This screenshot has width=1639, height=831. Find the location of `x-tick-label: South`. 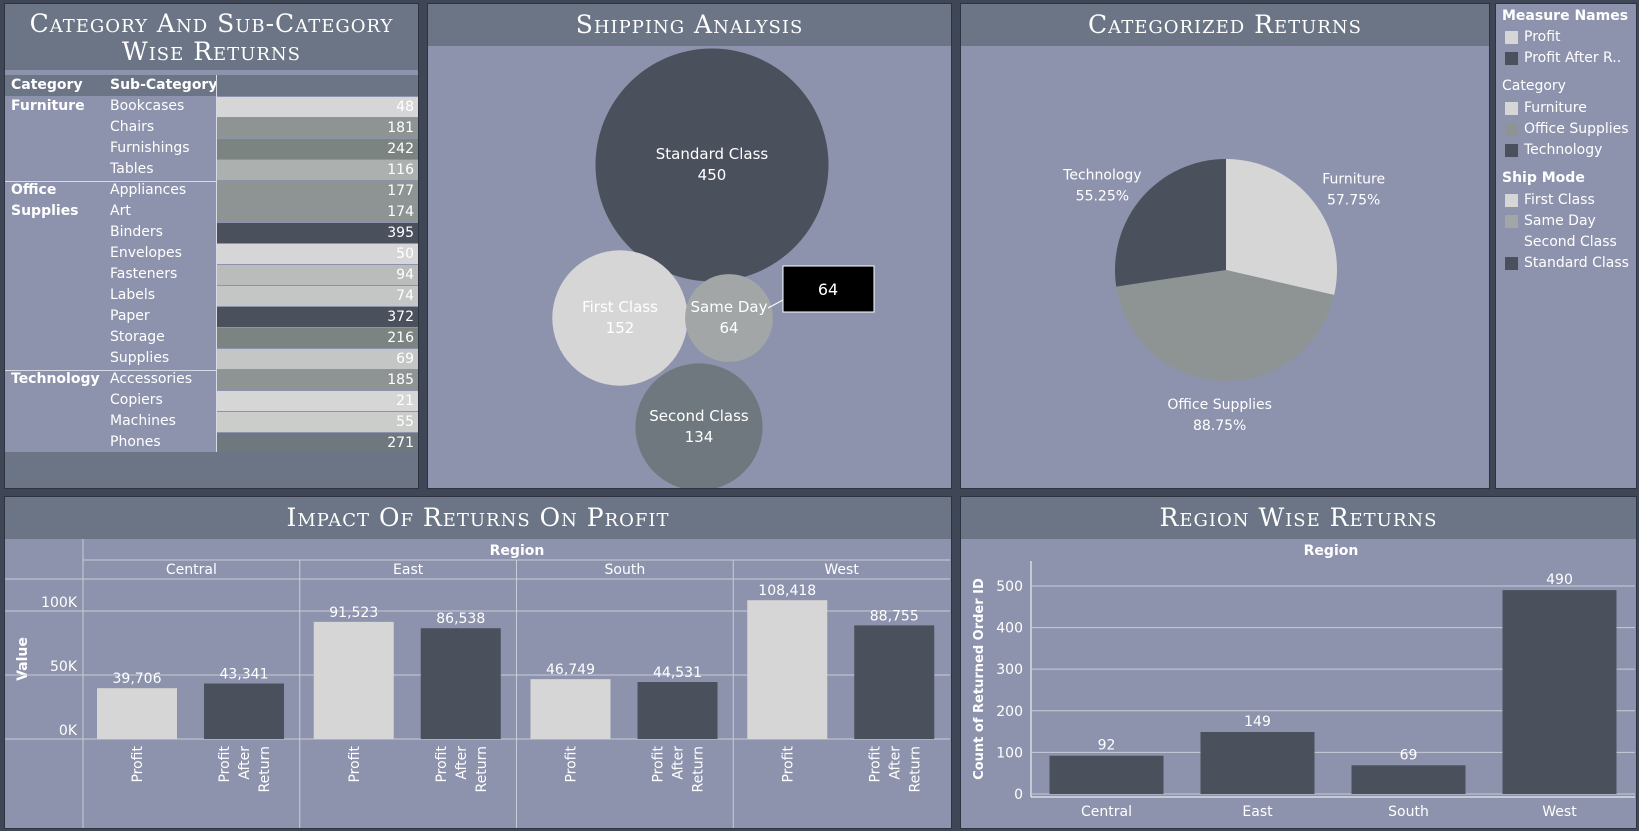

x-tick-label: South is located at coordinates (1408, 812).